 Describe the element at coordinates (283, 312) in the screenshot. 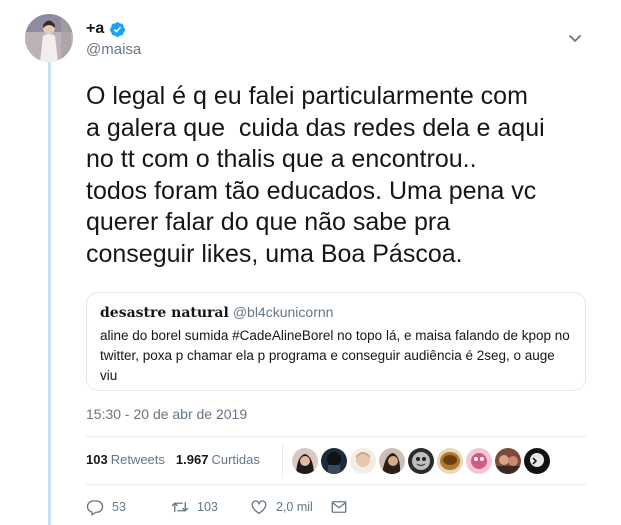

I see `quote-author-handle: @bl4ckunicornn` at that location.